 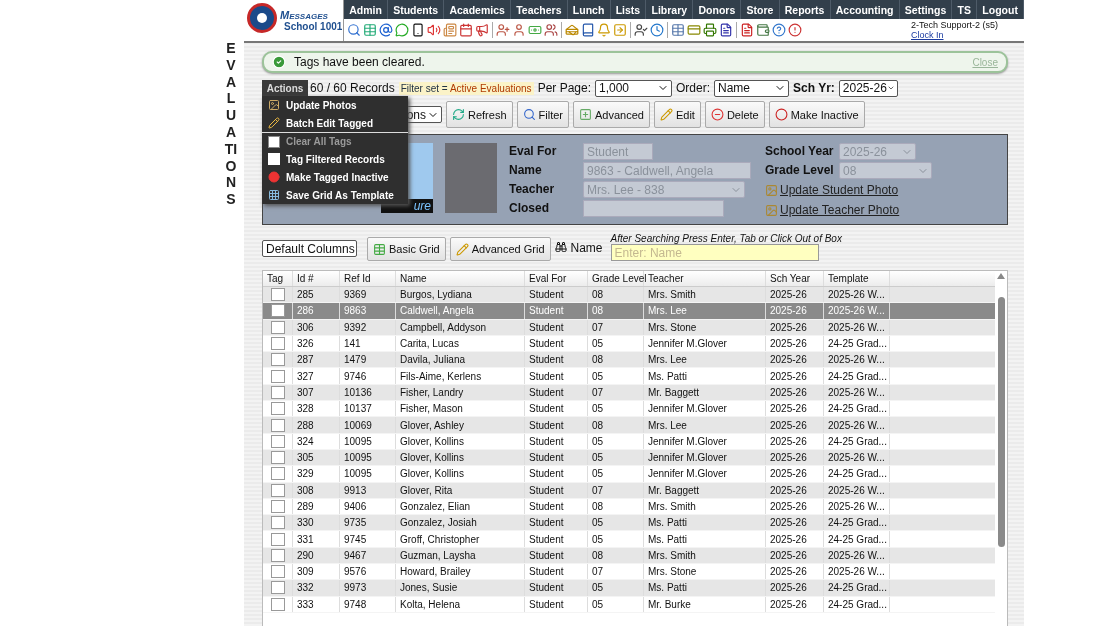 What do you see at coordinates (434, 30) in the screenshot?
I see `speaker-icon` at bounding box center [434, 30].